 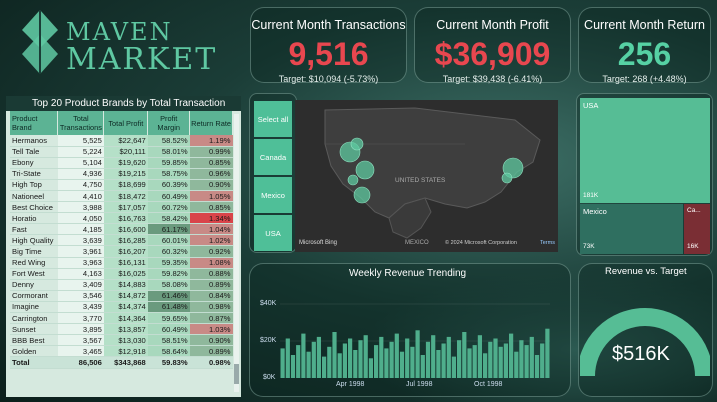 I want to click on cell-return-rate: 1.03%, so click(x=211, y=329).